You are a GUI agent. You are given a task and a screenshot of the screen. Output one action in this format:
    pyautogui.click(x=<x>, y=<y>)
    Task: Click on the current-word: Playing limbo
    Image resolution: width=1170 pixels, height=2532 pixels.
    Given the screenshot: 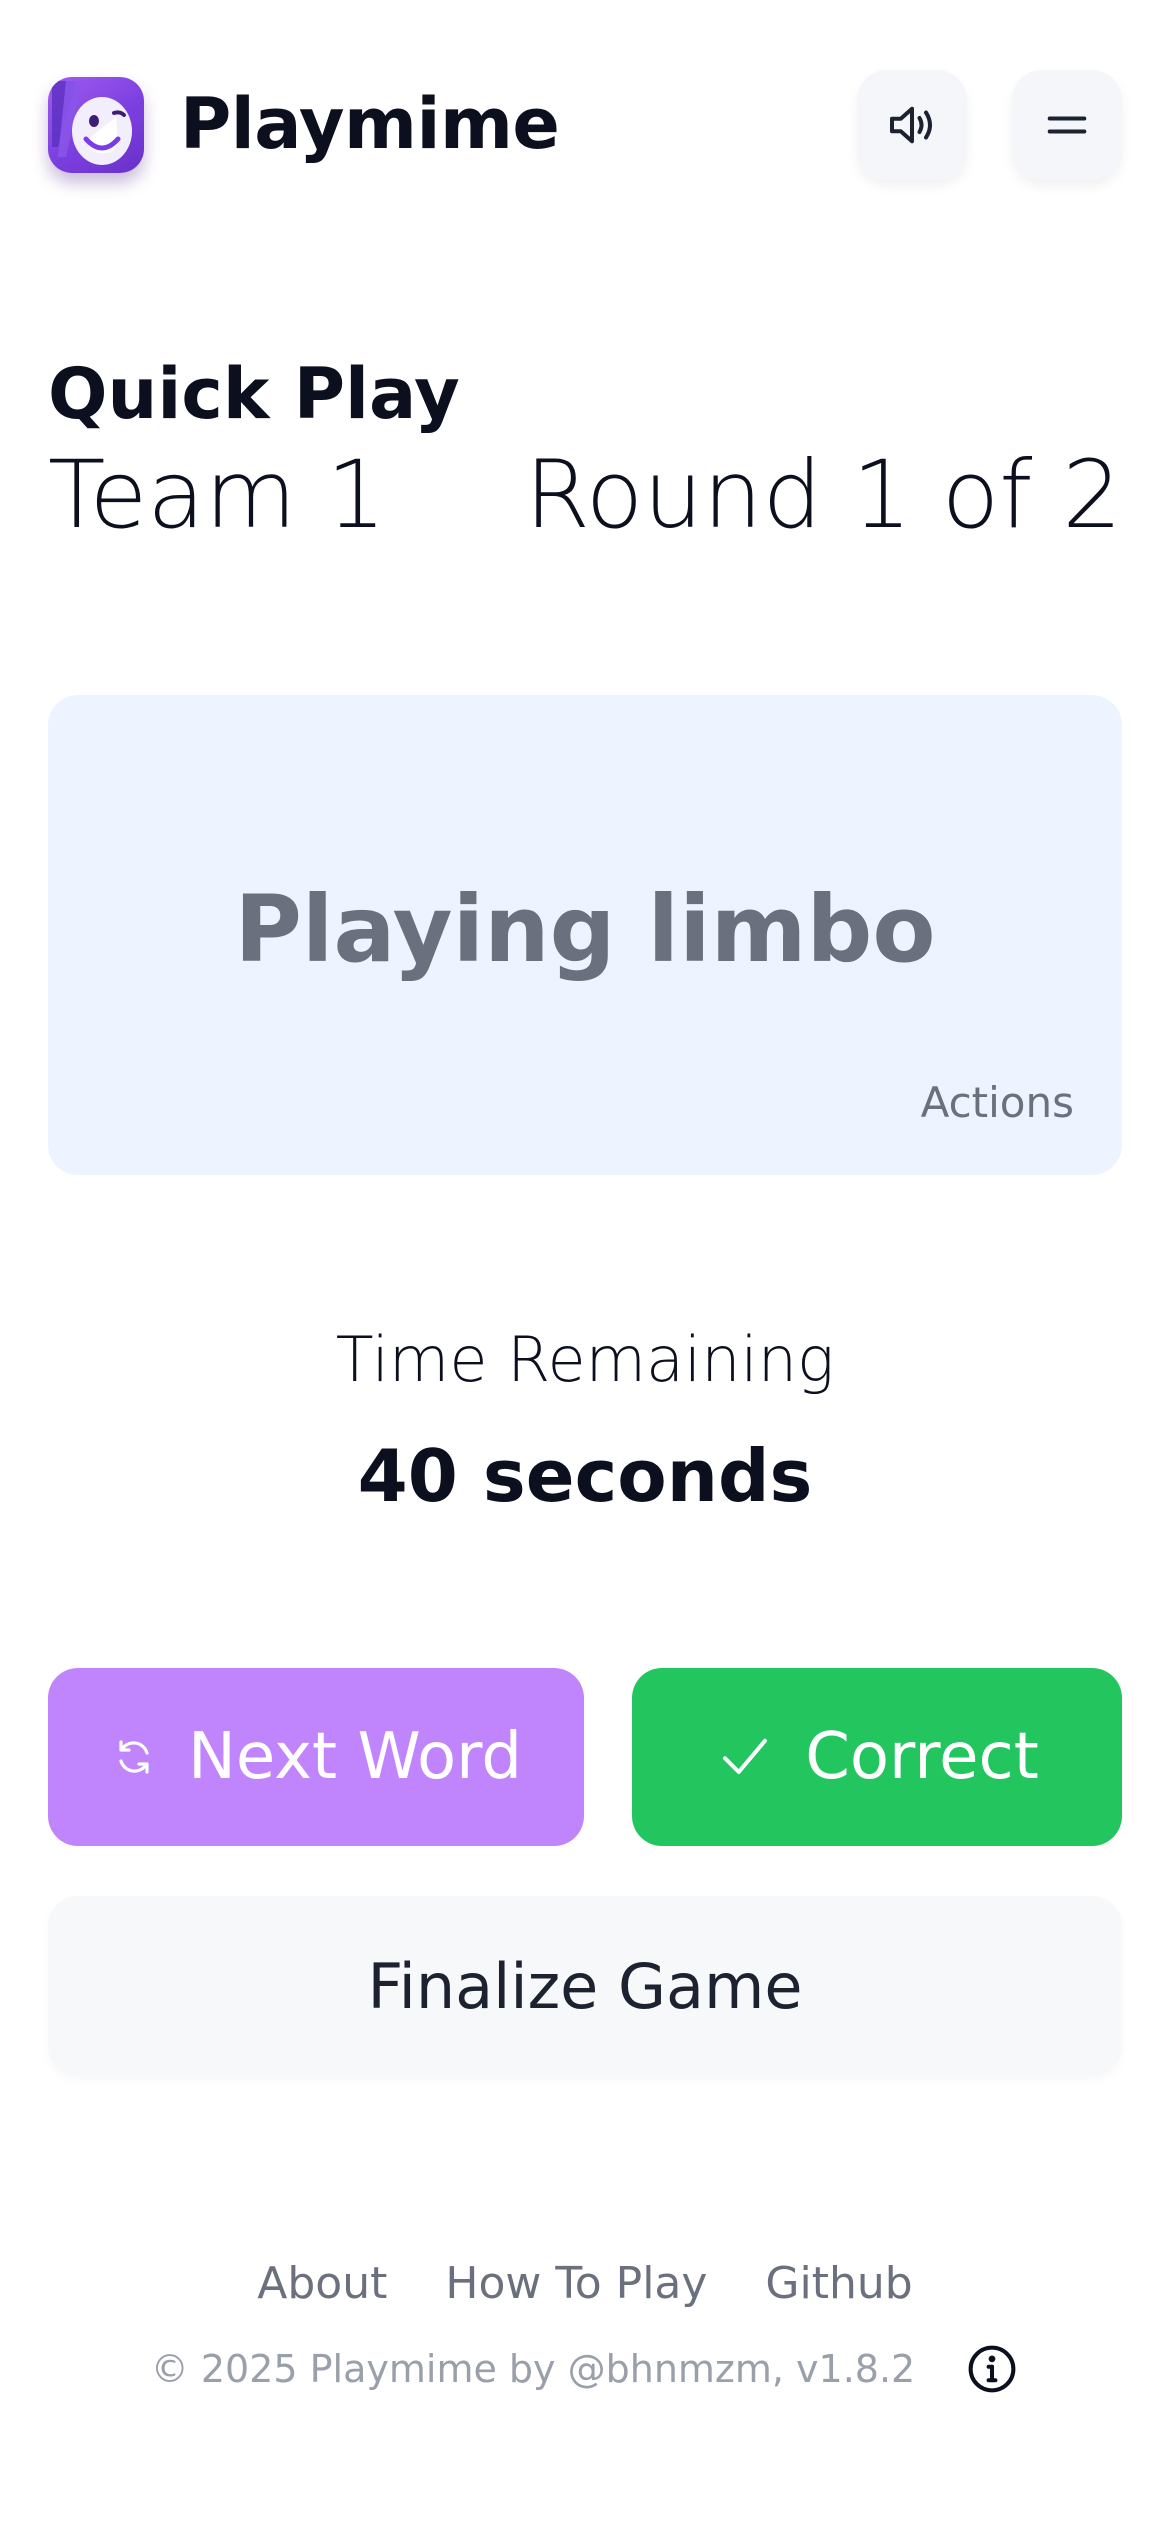 What is the action you would take?
    pyautogui.click(x=585, y=929)
    